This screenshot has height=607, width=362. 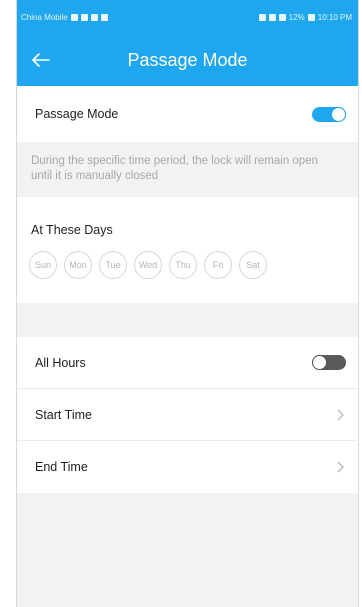 I want to click on status-right: 12% 10:10 PM, so click(x=305, y=17).